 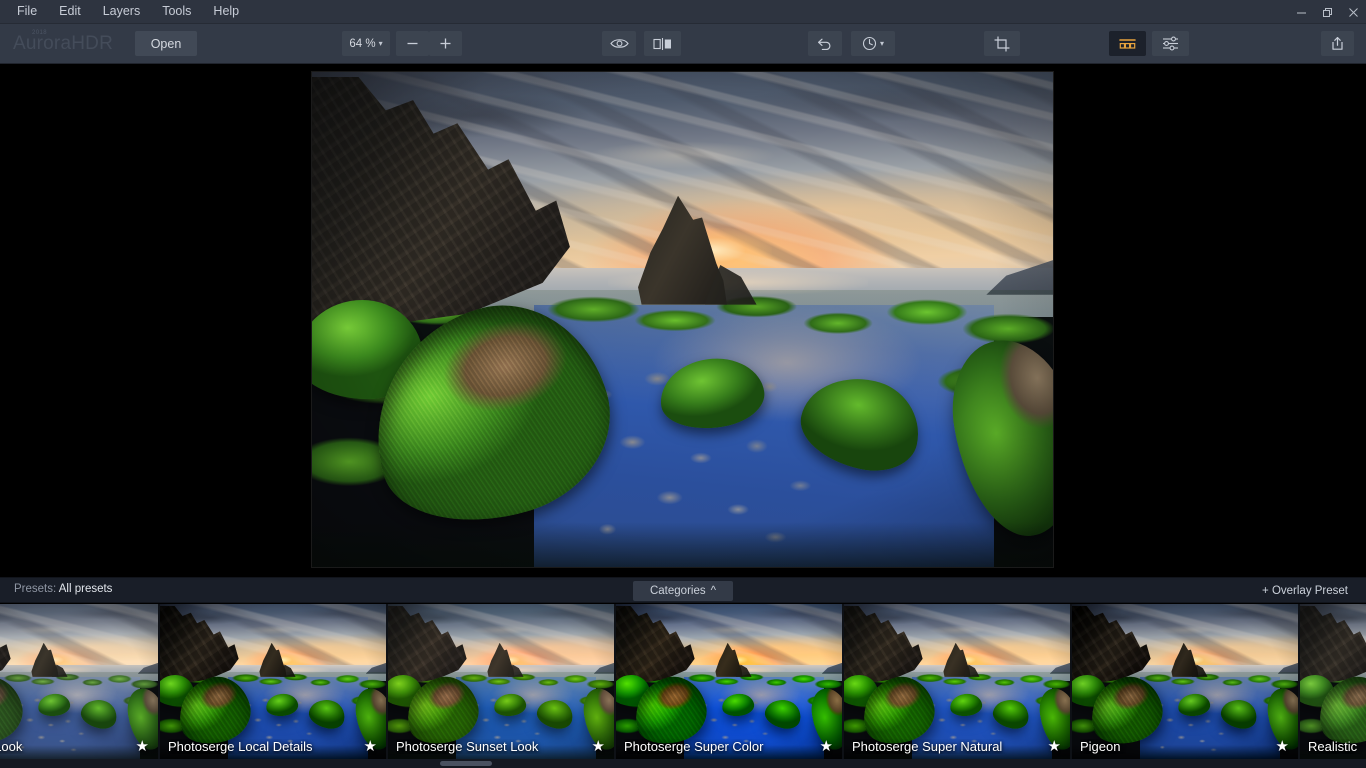 I want to click on app-logo: 2018 AuroraHDR, so click(x=63, y=42).